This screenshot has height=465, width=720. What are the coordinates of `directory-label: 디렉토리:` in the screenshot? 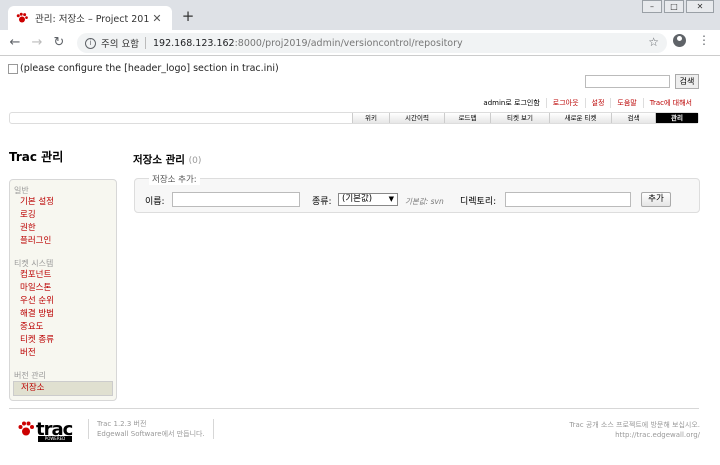 It's located at (478, 202).